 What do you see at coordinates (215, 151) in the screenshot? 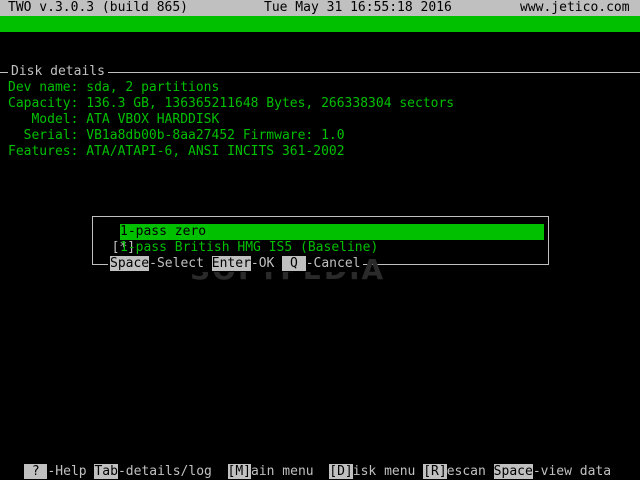
I see `detail-value: ATA/ATAPI-6, ANSI INCITS 361-2002` at bounding box center [215, 151].